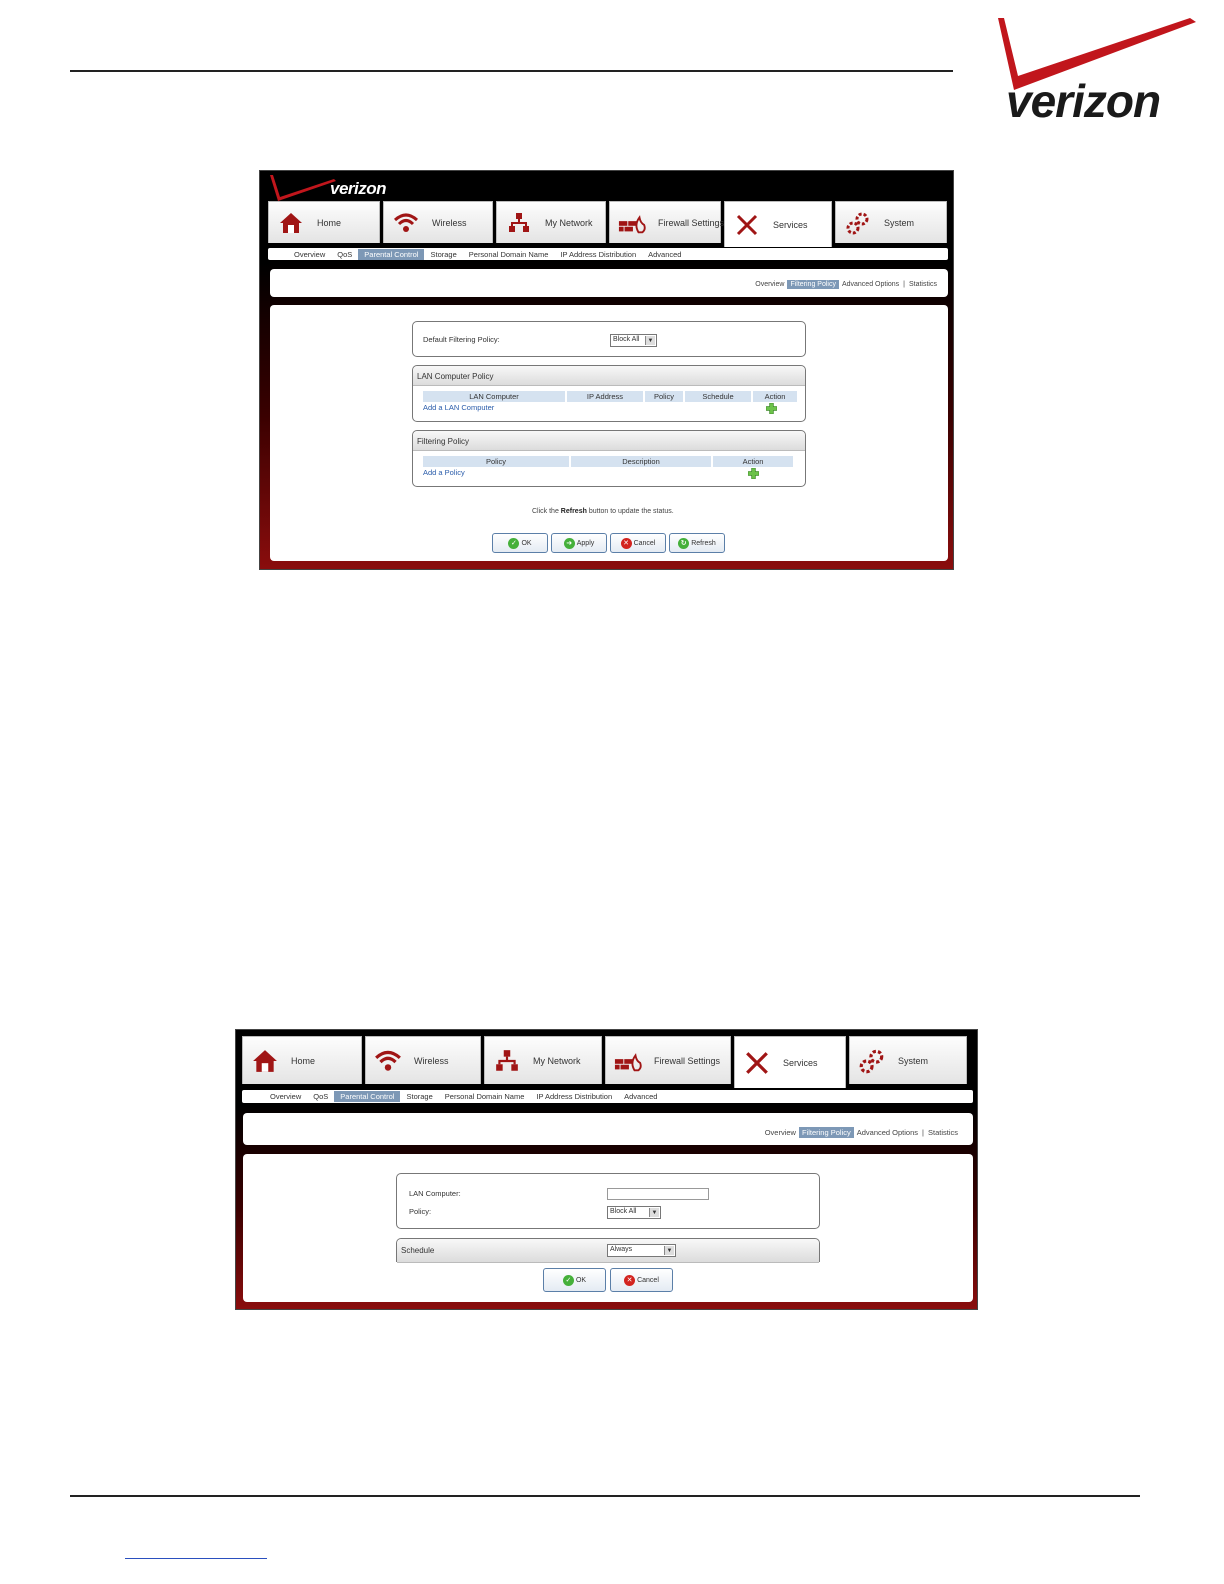 The image size is (1224, 1584). Describe the element at coordinates (196, 1558) in the screenshot. I see `footer-link-underline` at that location.